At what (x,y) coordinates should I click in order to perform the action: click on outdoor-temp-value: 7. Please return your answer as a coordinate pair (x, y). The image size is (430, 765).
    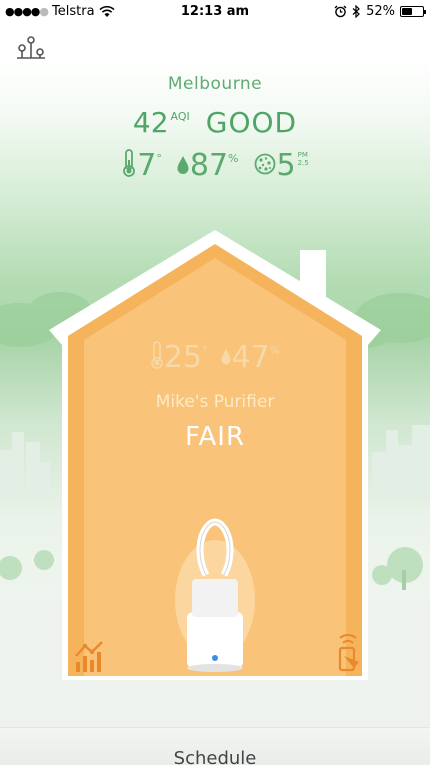
    Looking at the image, I should click on (147, 165).